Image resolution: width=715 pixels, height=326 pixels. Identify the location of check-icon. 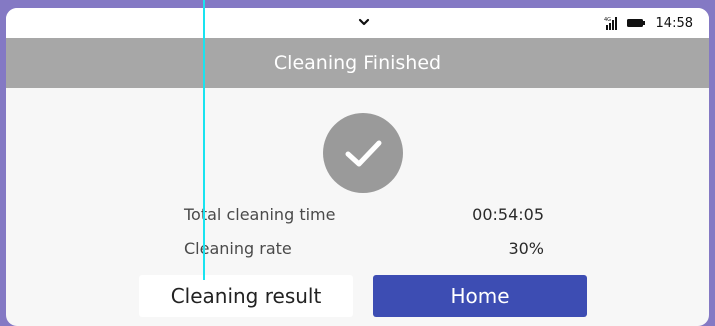
(363, 153).